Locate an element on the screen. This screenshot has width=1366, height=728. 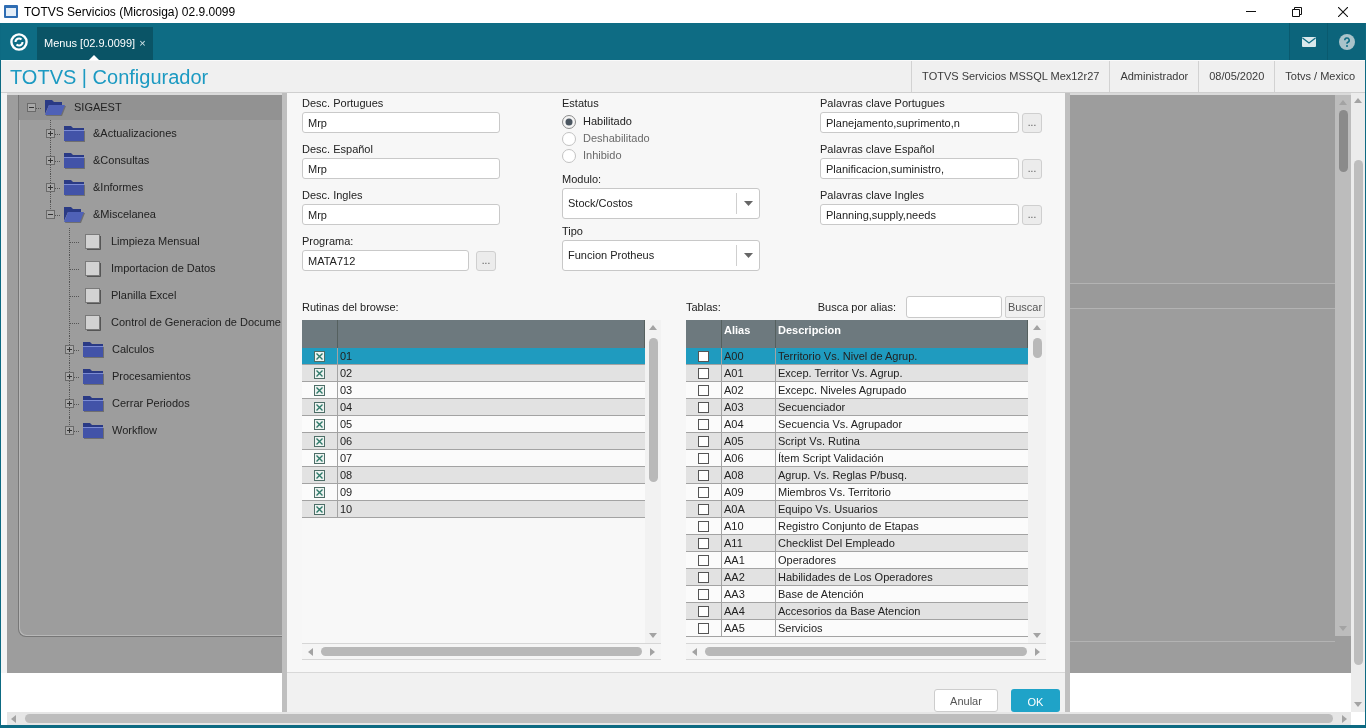
grid-row: A08 Agrup. Vs. Reglas P/busq. is located at coordinates (857, 475).